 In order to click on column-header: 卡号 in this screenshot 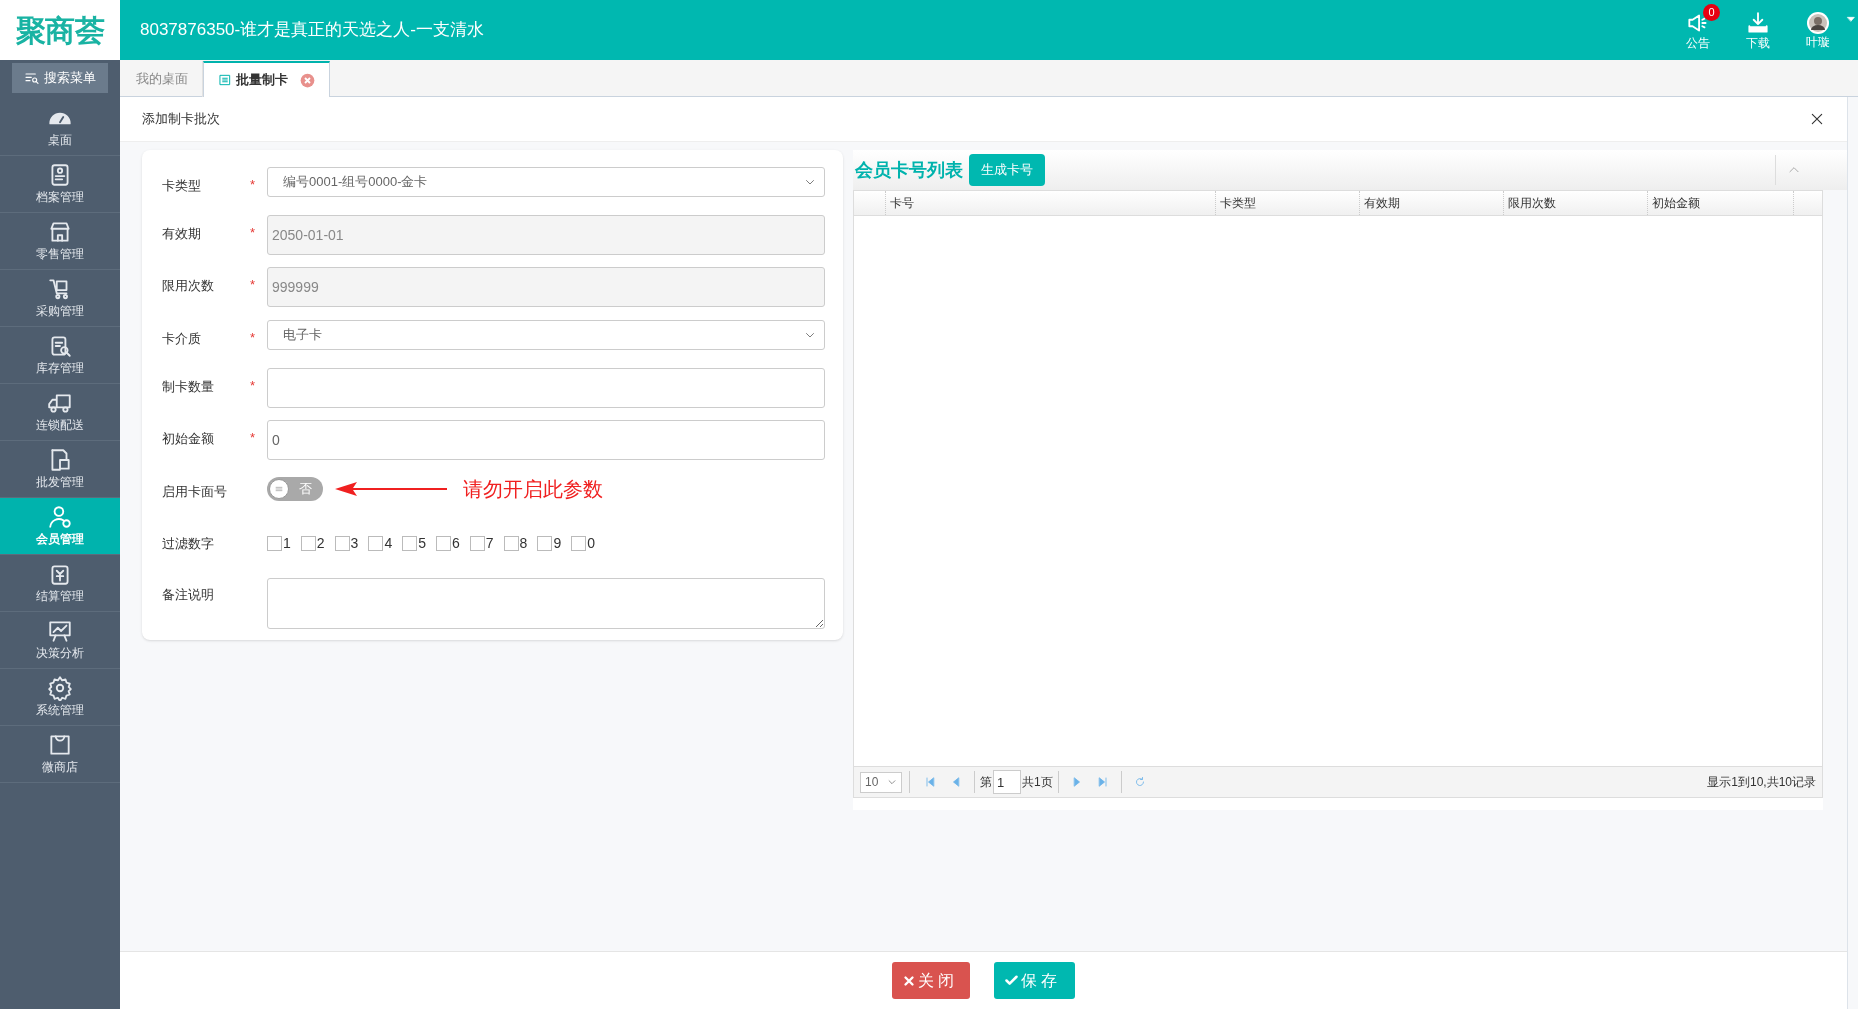, I will do `click(1051, 203)`.